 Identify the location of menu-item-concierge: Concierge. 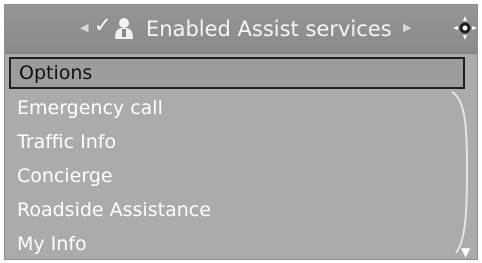
(65, 176).